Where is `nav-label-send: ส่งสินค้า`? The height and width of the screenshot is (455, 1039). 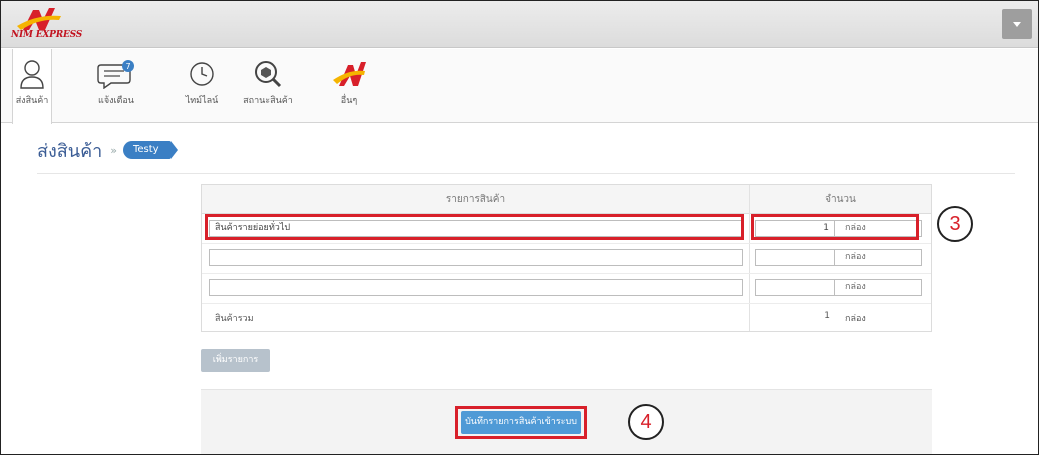
nav-label-send: ส่งสินค้า is located at coordinates (32, 101).